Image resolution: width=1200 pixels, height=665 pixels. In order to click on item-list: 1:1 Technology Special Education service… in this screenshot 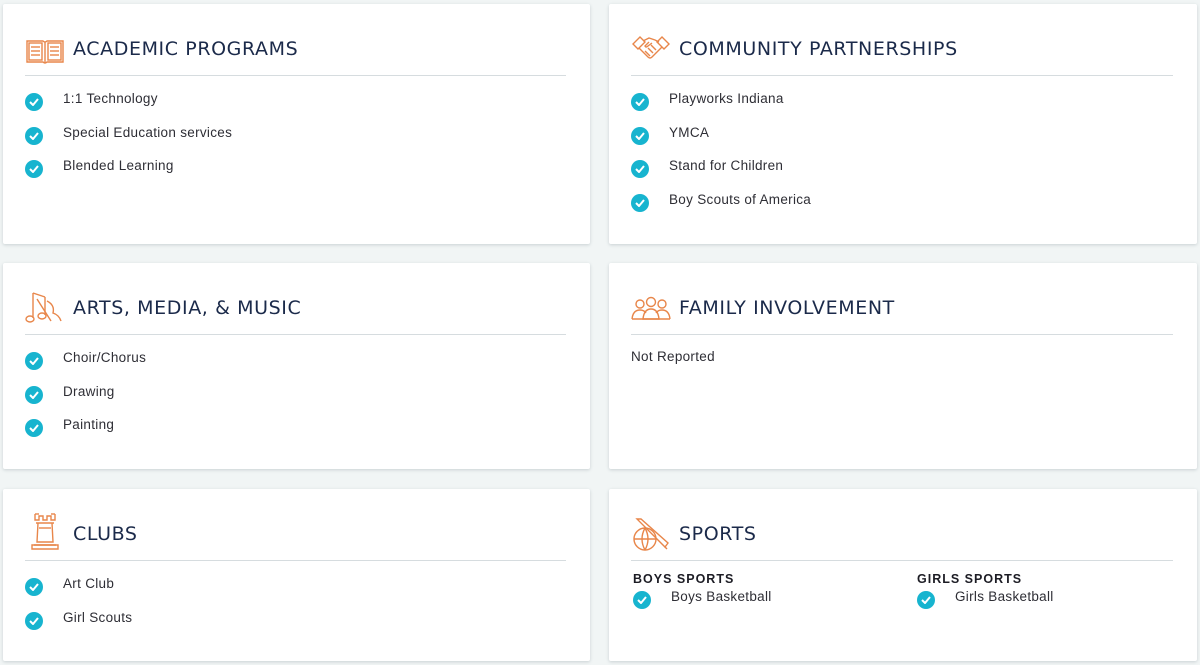, I will do `click(128, 138)`.